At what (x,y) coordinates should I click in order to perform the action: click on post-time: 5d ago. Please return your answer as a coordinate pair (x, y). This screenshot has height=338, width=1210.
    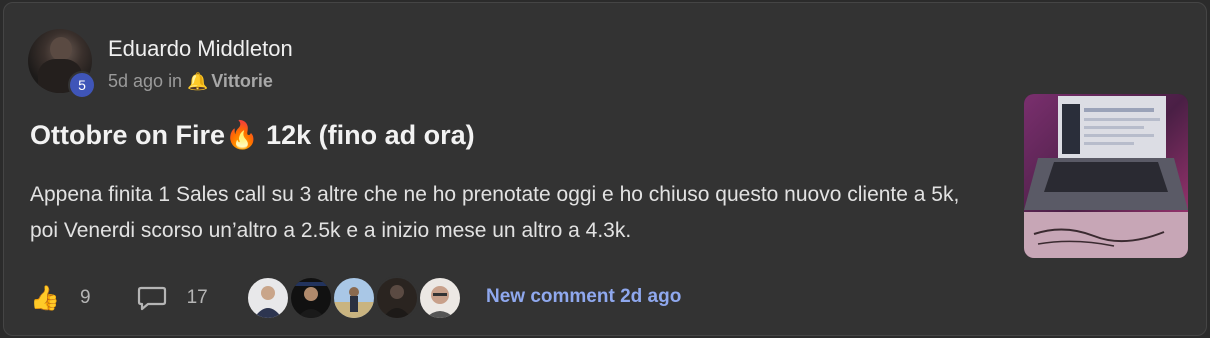
    Looking at the image, I should click on (136, 81).